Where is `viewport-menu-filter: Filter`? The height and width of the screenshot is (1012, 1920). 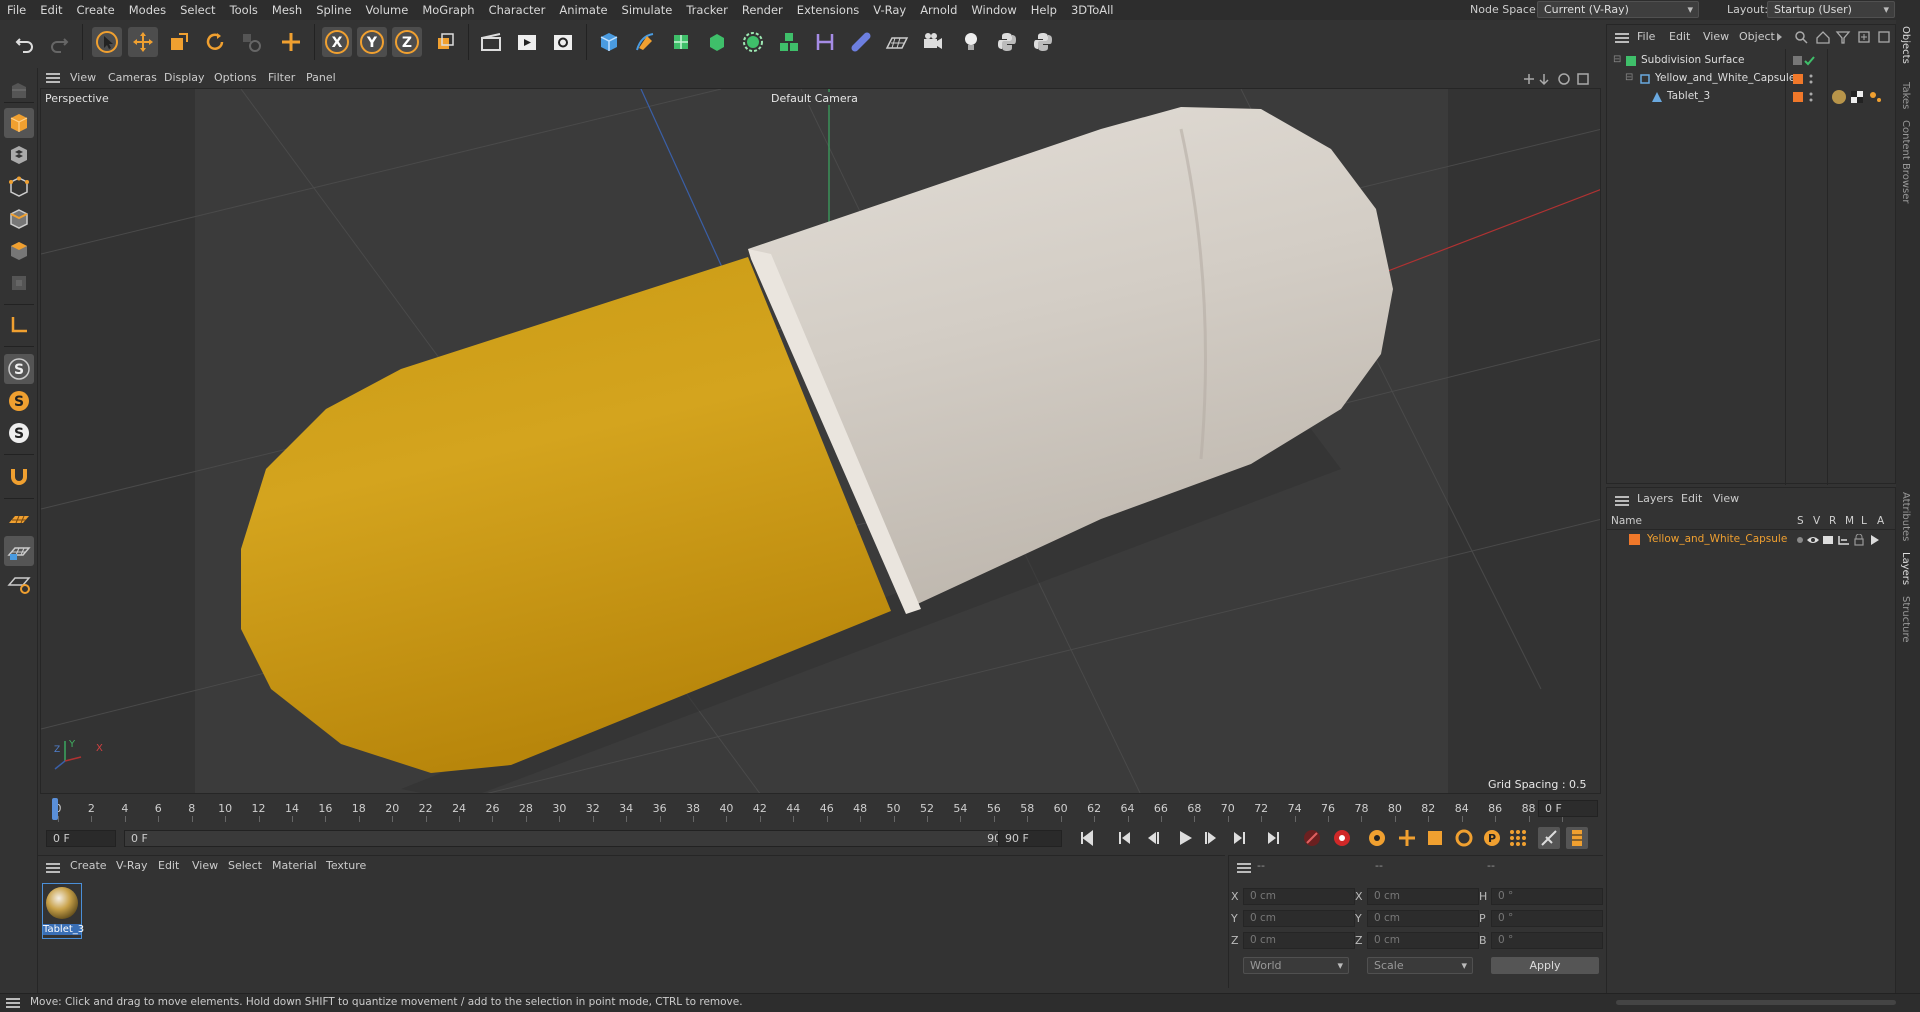 viewport-menu-filter: Filter is located at coordinates (281, 78).